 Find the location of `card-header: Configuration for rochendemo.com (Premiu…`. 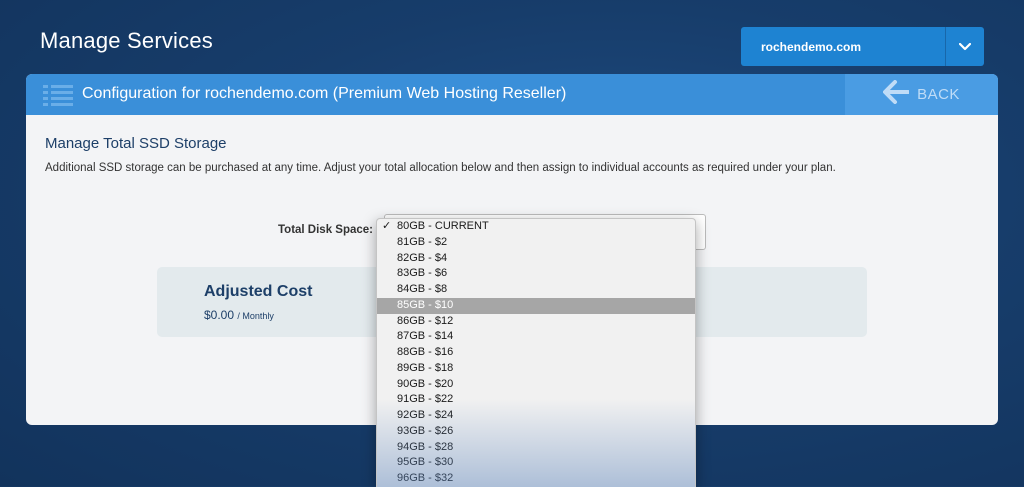

card-header: Configuration for rochendemo.com (Premiu… is located at coordinates (512, 94).